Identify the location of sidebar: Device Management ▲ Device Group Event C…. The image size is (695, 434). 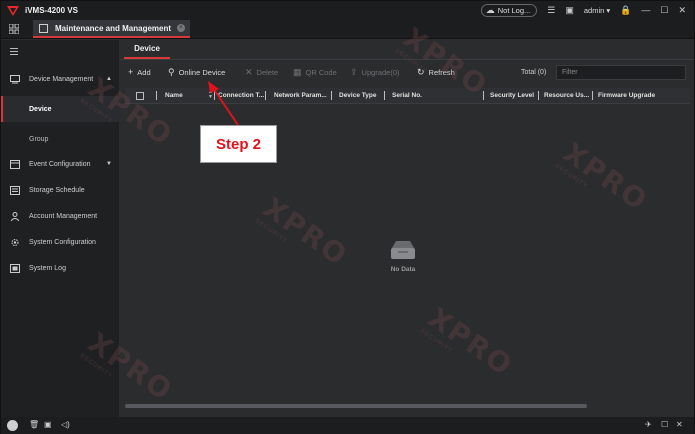
(60, 228).